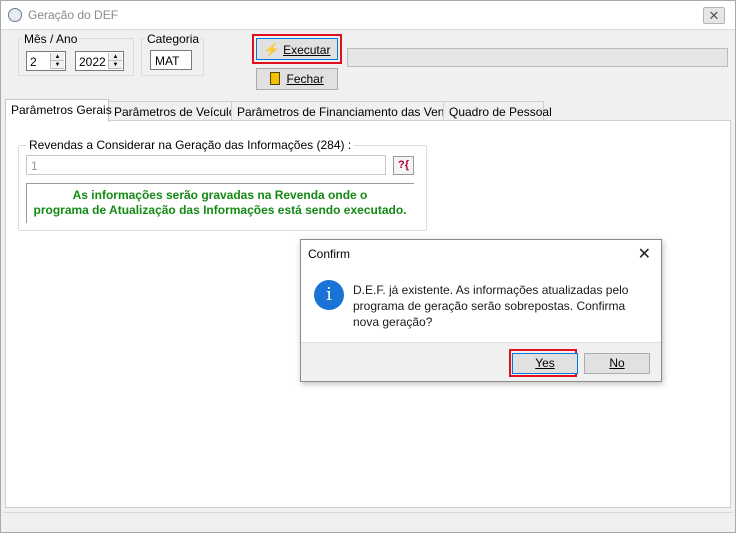 The image size is (736, 533). I want to click on tab-staff: Quadro de Pessoal, so click(497, 111).